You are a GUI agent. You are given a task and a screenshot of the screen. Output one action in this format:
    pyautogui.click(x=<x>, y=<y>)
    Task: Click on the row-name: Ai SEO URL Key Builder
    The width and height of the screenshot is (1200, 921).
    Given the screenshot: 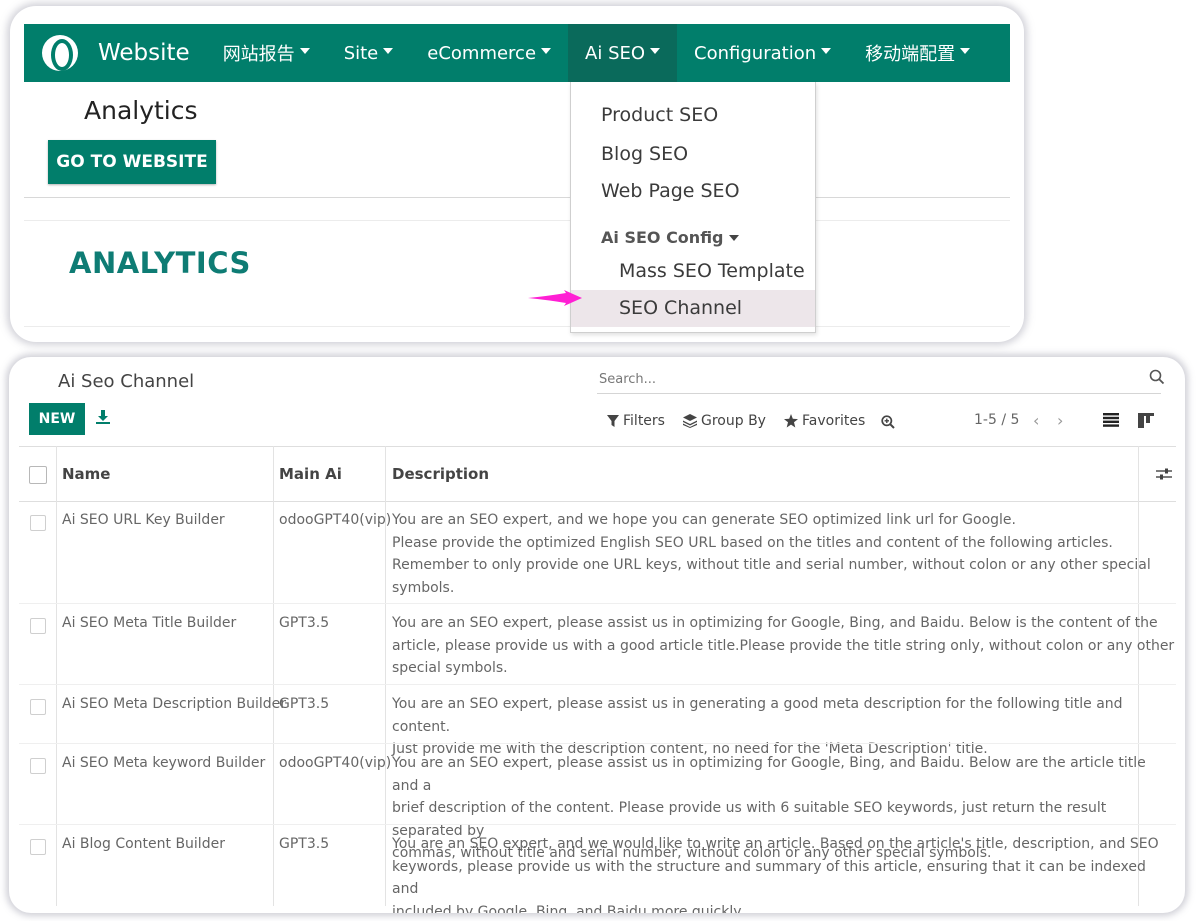 What is the action you would take?
    pyautogui.click(x=143, y=520)
    